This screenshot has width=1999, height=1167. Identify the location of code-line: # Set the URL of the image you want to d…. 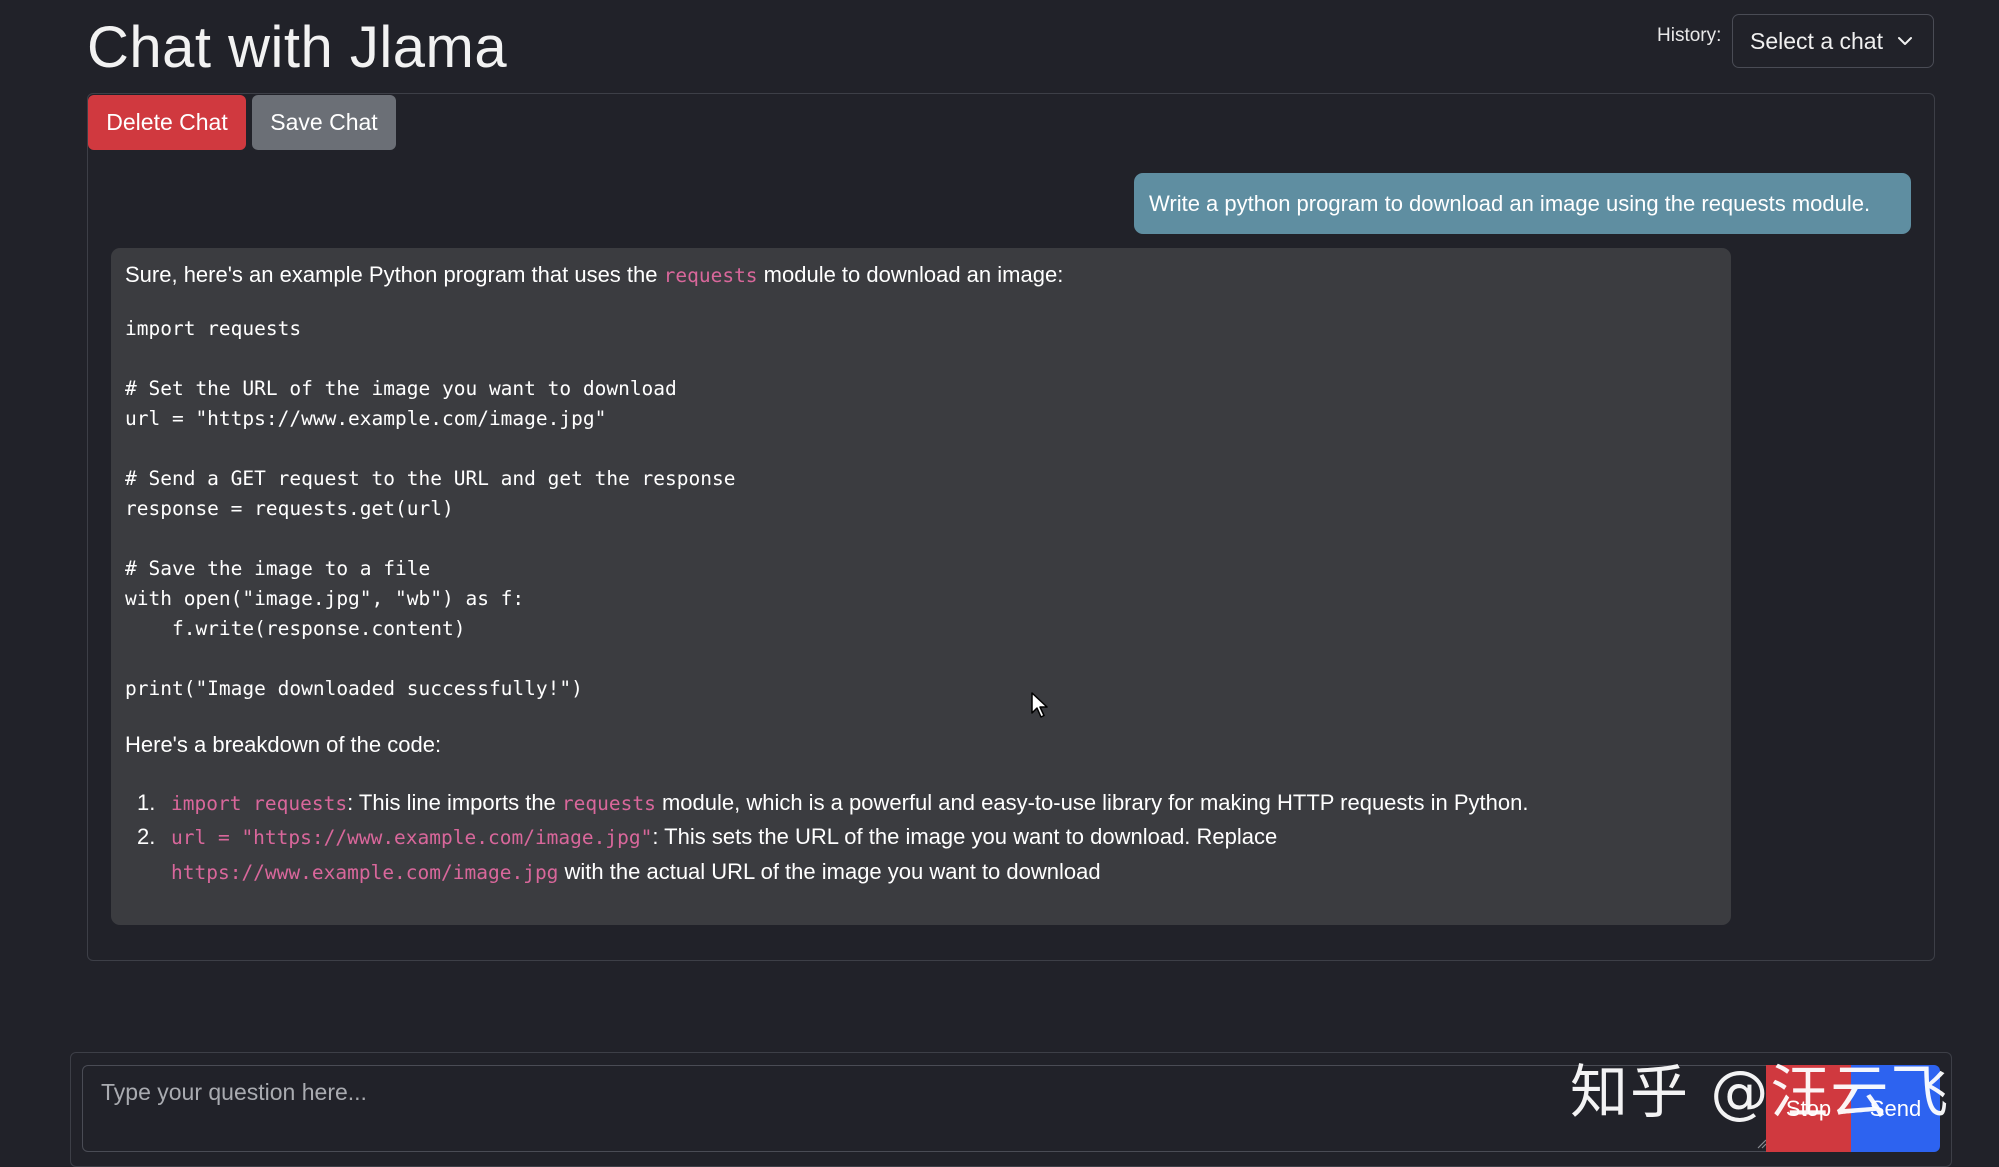
(401, 388).